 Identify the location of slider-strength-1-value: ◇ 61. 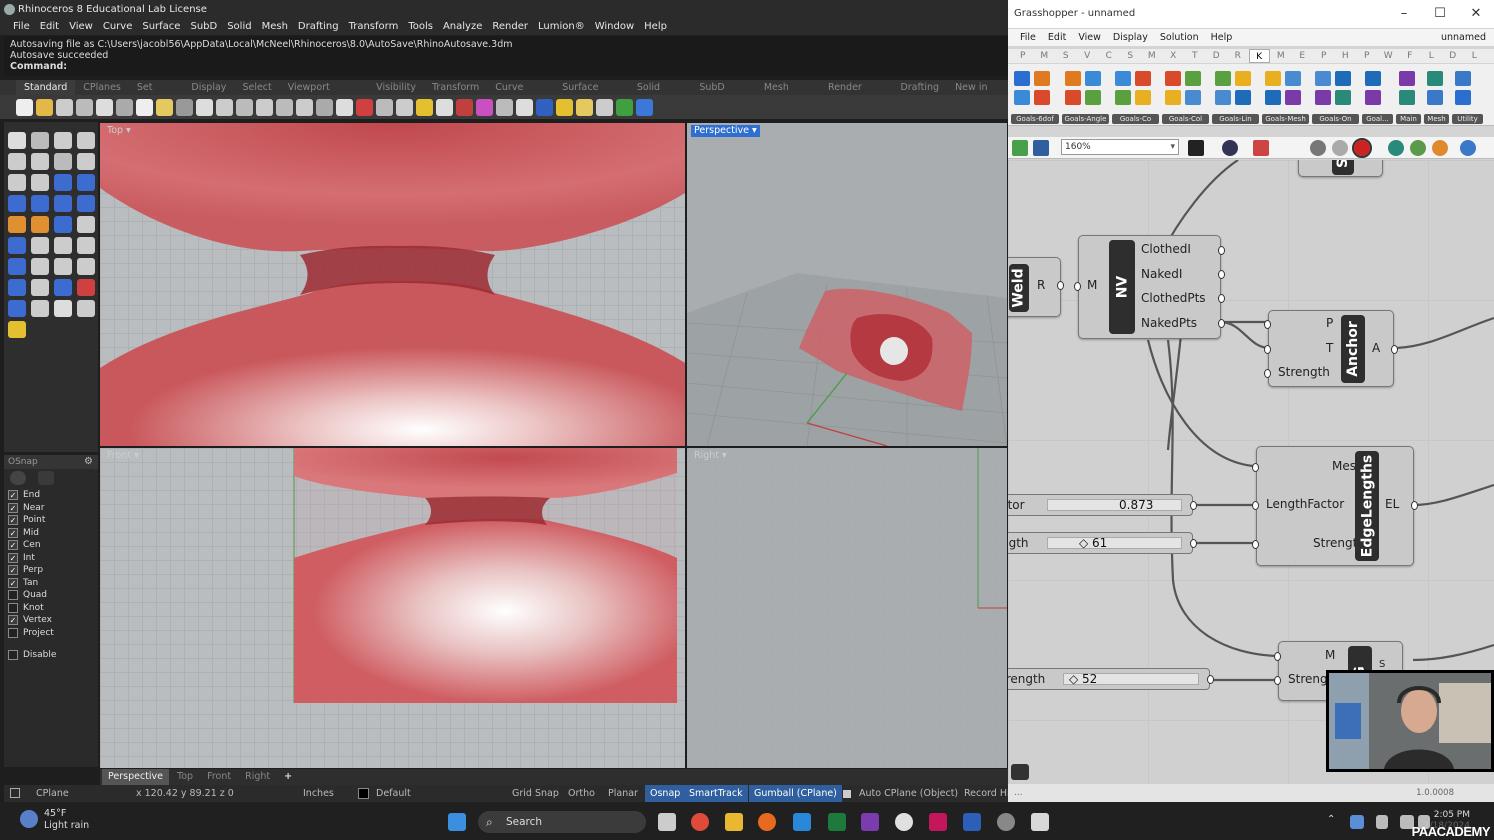
(1093, 543).